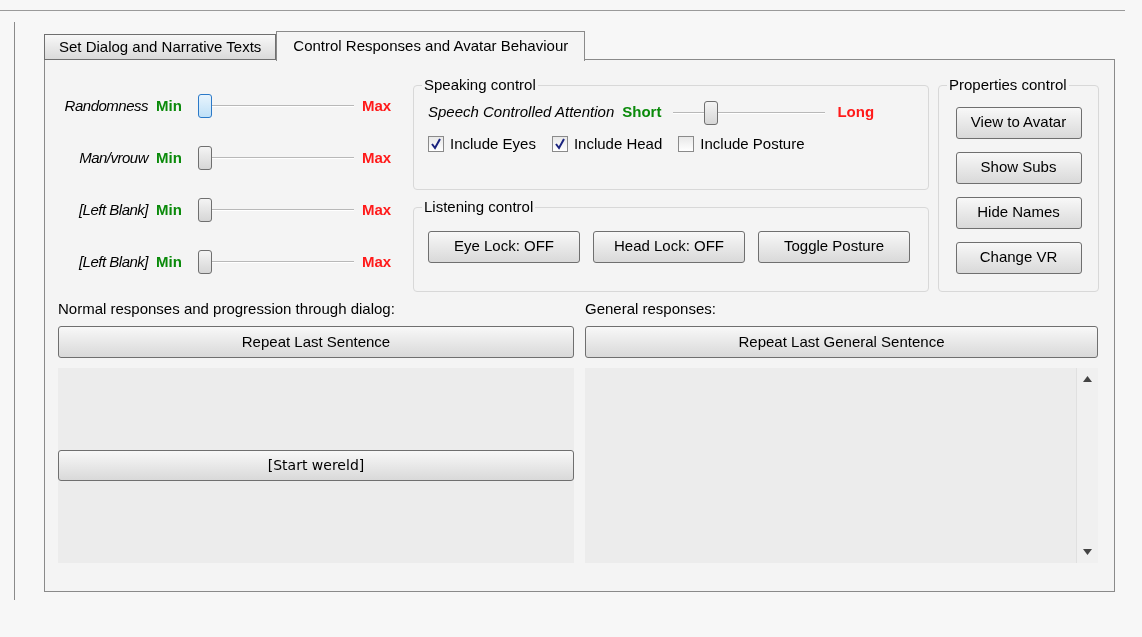 This screenshot has width=1142, height=637. What do you see at coordinates (1018, 257) in the screenshot?
I see `button: Change VR` at bounding box center [1018, 257].